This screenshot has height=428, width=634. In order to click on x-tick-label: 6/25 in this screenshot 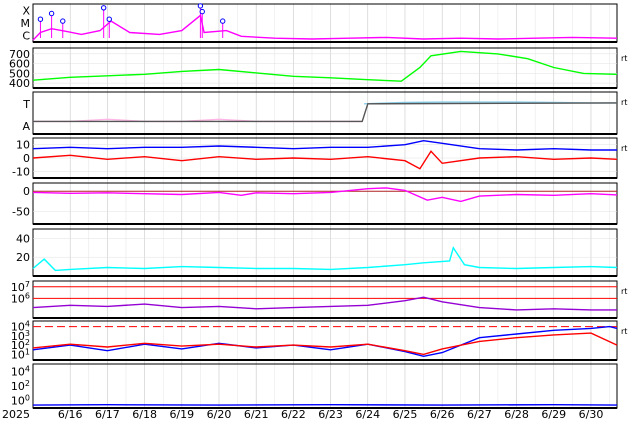, I will do `click(405, 414)`.